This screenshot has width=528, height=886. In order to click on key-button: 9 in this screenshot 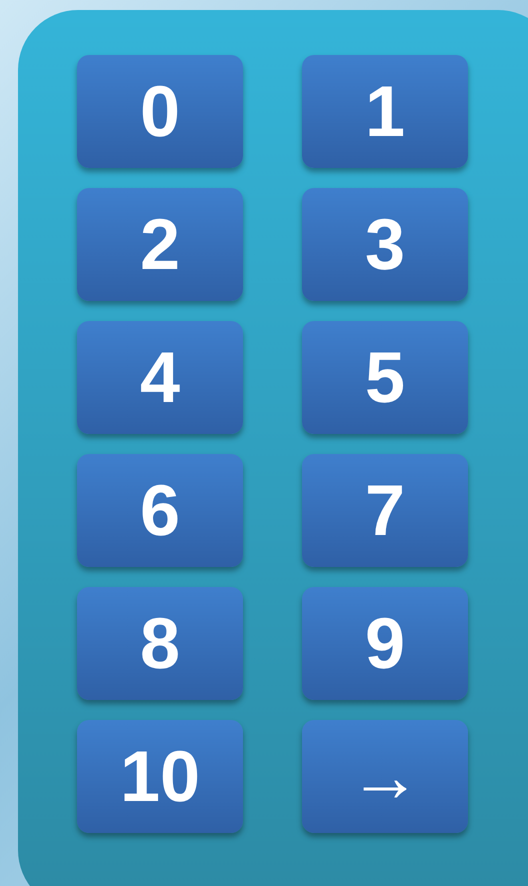, I will do `click(385, 643)`.